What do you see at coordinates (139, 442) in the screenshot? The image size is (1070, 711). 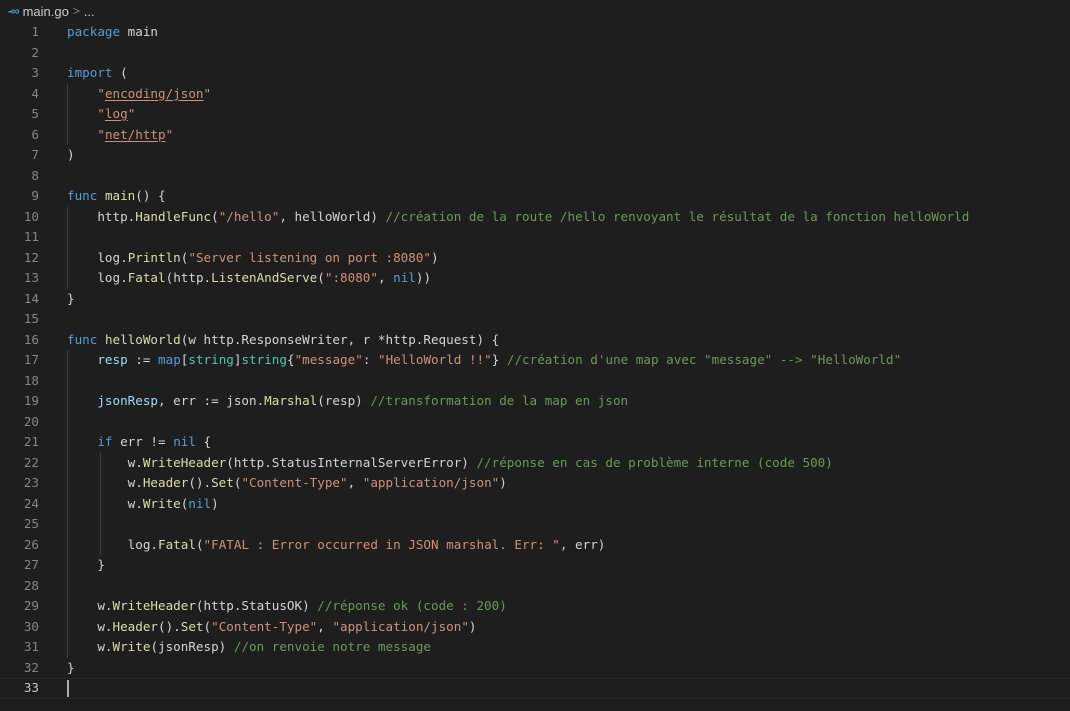 I see `code-text: if err != nil {` at bounding box center [139, 442].